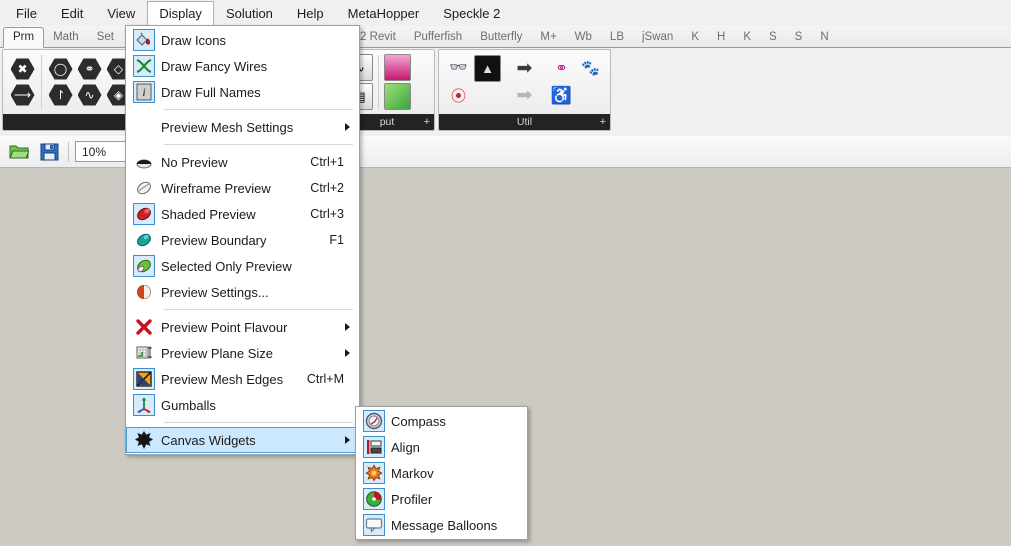 This screenshot has height=546, width=1011. What do you see at coordinates (89, 95) in the screenshot?
I see `component-icon-curve: ∿` at bounding box center [89, 95].